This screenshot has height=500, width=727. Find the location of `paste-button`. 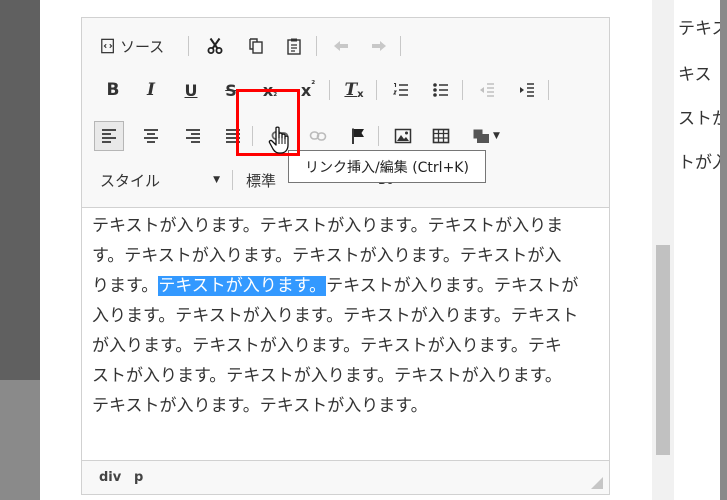

paste-button is located at coordinates (294, 46).